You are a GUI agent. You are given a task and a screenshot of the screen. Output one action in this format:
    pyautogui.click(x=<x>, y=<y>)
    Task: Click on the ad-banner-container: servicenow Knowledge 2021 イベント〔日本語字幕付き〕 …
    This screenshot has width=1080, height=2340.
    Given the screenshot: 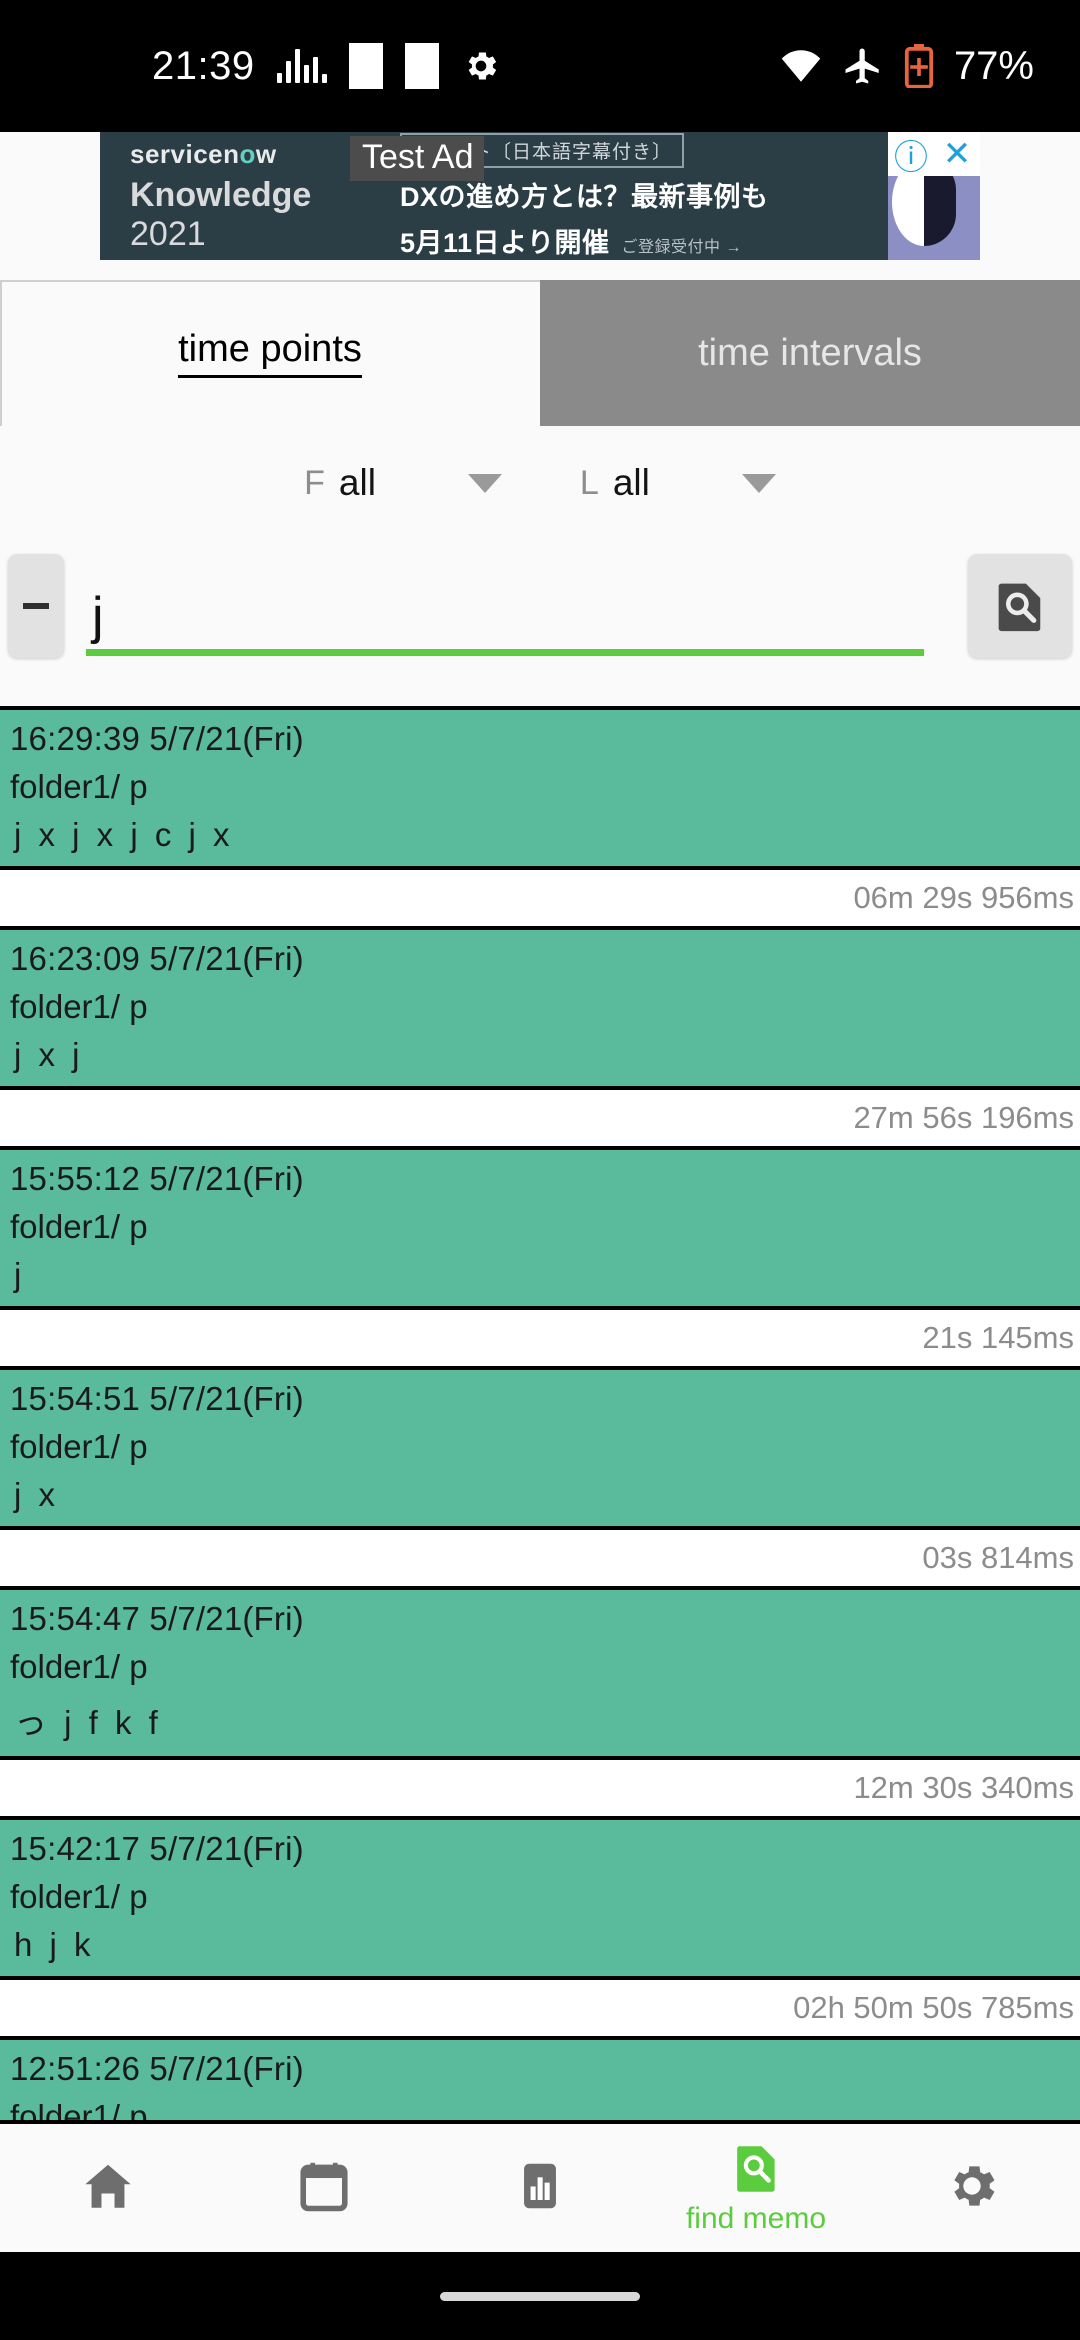 What is the action you would take?
    pyautogui.click(x=540, y=204)
    